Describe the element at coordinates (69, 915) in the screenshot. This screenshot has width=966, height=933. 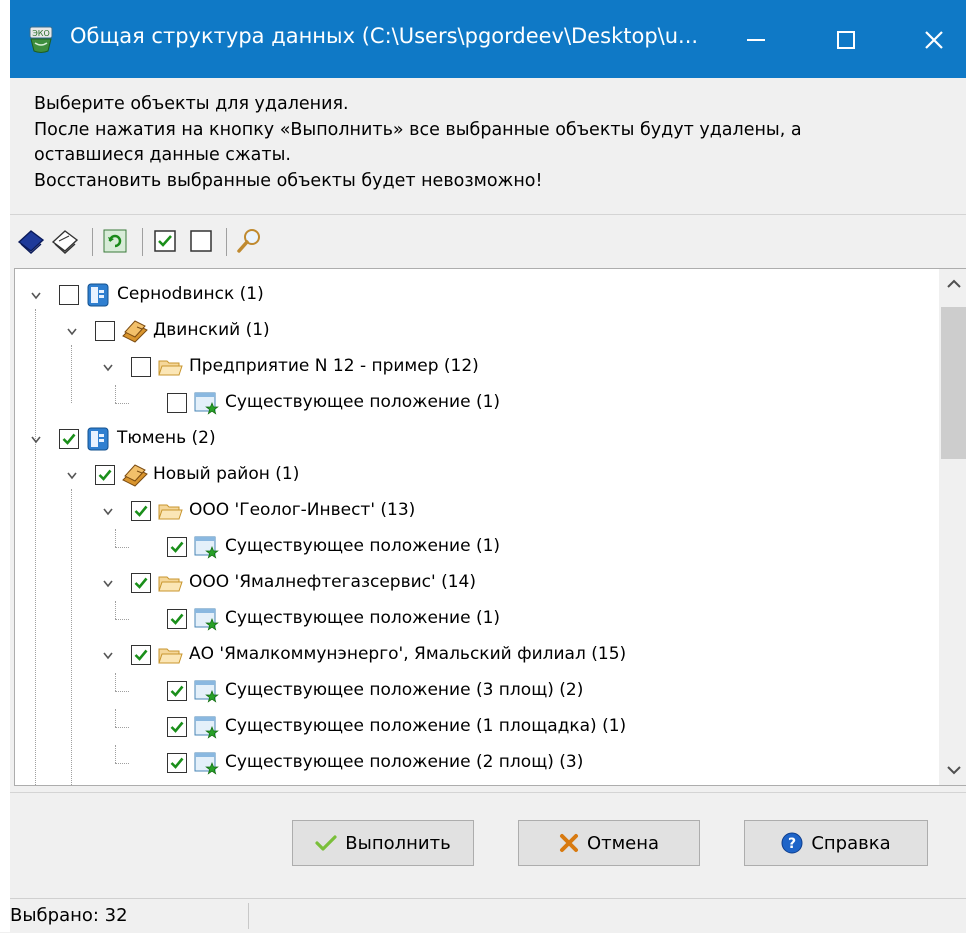
I see `selected-count: Выбрано: 32` at that location.